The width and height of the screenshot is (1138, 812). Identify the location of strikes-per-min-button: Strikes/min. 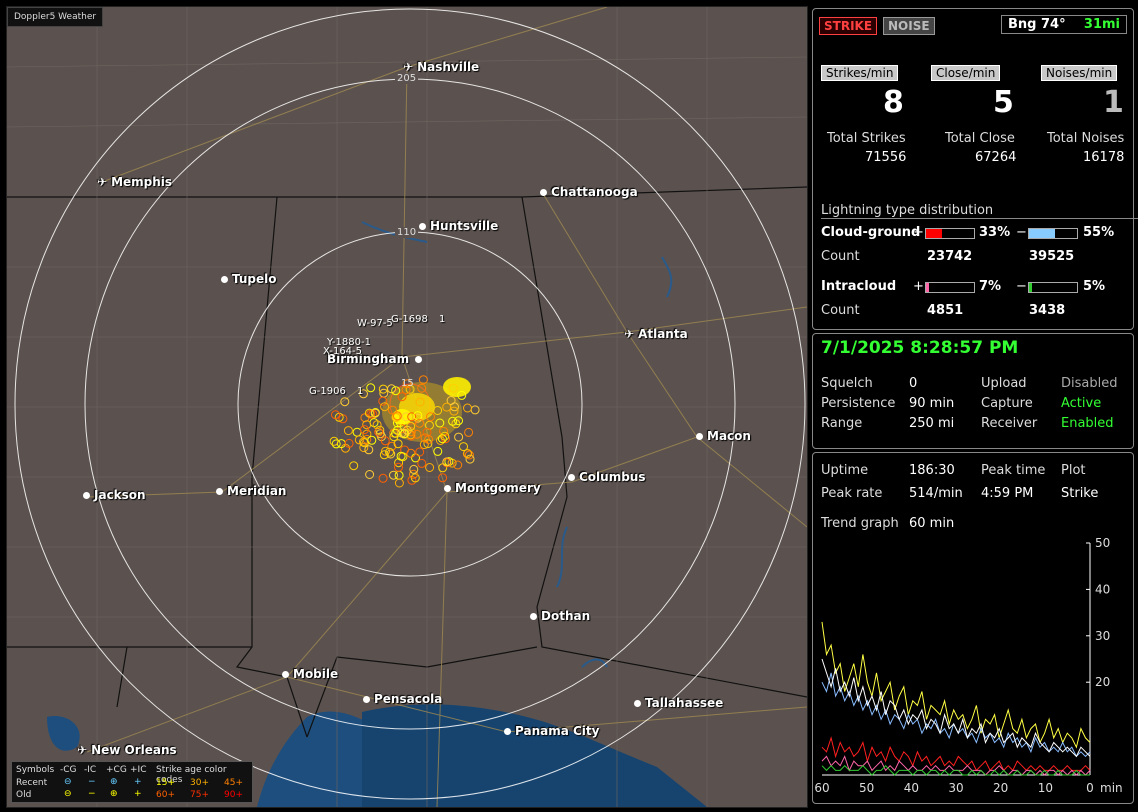
(860, 73).